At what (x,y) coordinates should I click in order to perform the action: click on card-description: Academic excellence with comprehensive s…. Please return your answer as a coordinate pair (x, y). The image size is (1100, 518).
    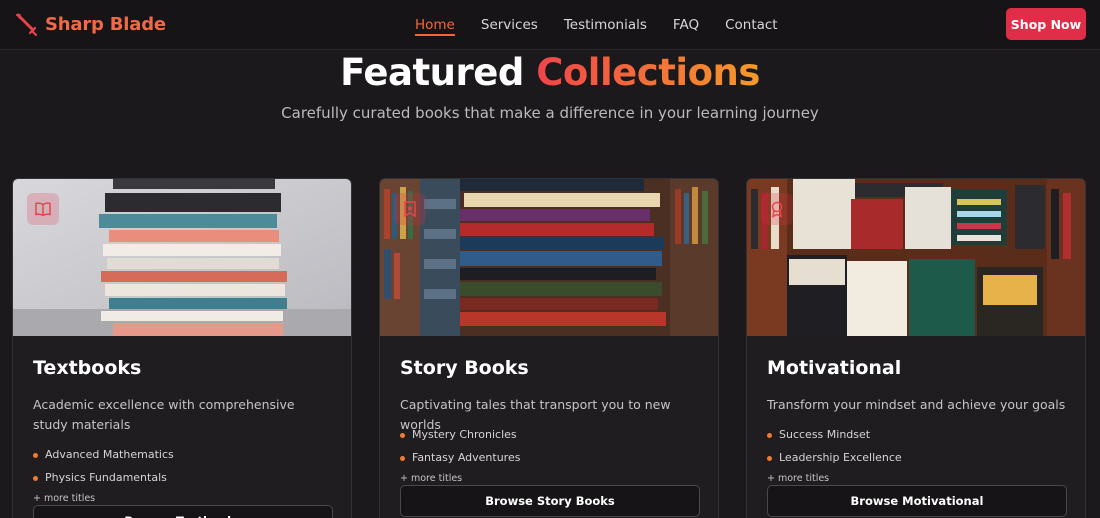
    Looking at the image, I should click on (164, 414).